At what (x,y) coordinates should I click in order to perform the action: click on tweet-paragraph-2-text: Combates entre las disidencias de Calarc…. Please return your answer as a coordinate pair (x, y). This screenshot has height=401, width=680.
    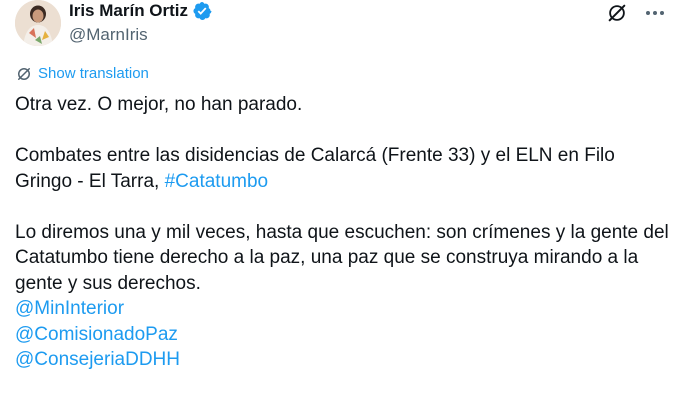
    Looking at the image, I should click on (315, 168).